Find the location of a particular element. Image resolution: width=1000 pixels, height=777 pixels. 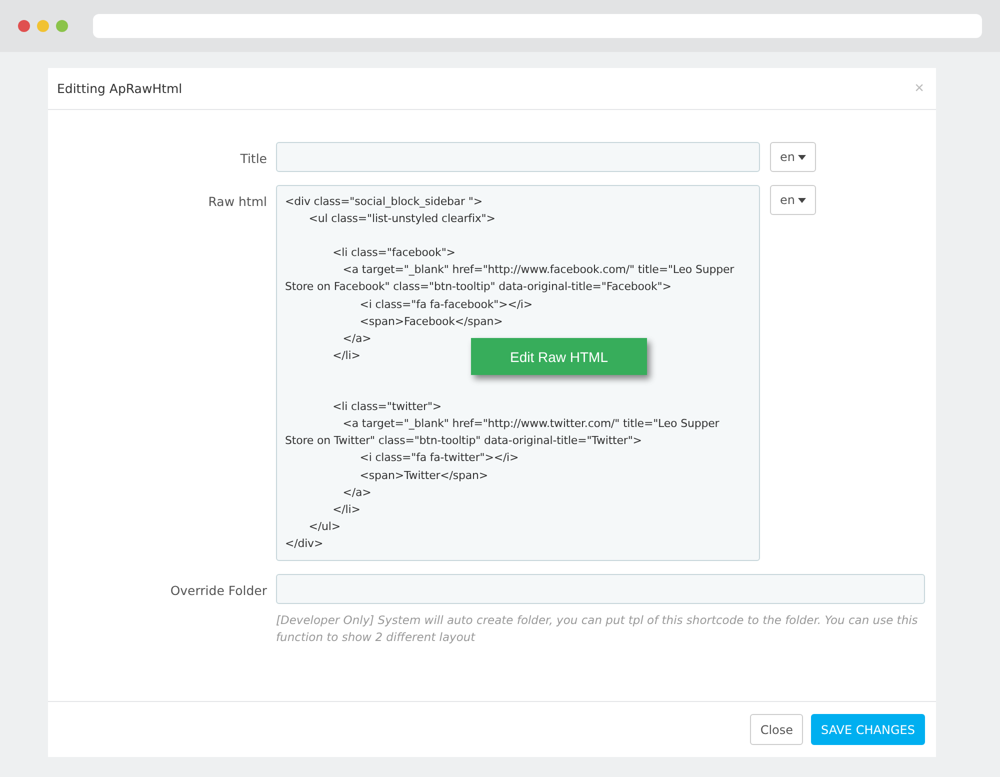

field-label: Raw html is located at coordinates (237, 202).